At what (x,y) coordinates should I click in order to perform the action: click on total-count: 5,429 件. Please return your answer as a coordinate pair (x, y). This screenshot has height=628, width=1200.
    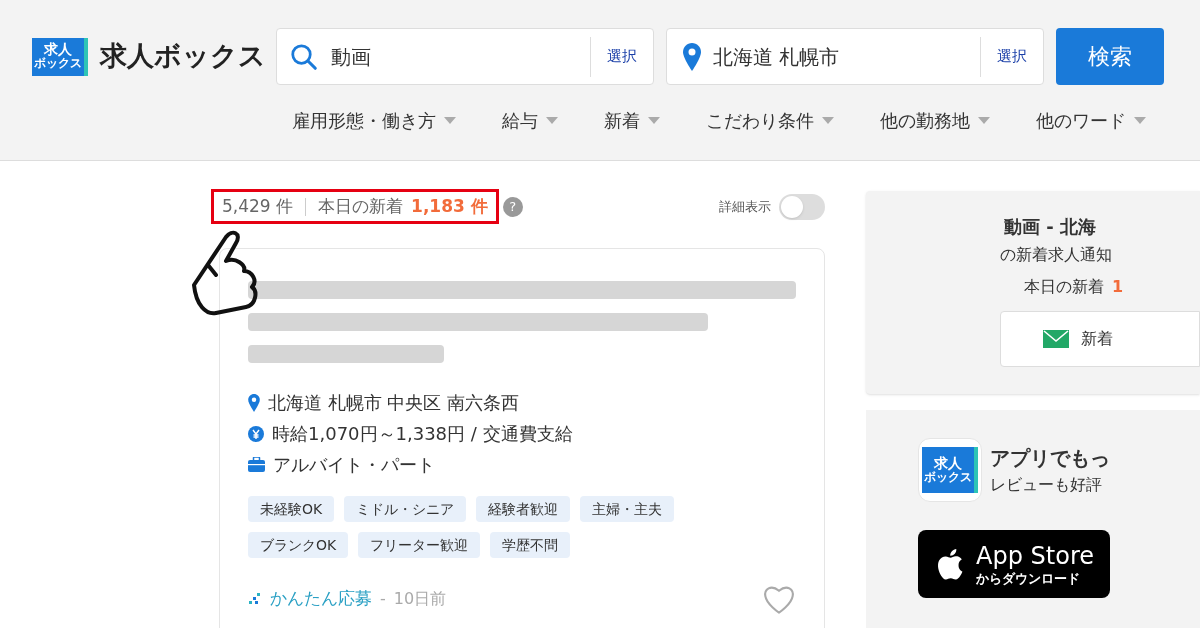
    Looking at the image, I should click on (258, 206).